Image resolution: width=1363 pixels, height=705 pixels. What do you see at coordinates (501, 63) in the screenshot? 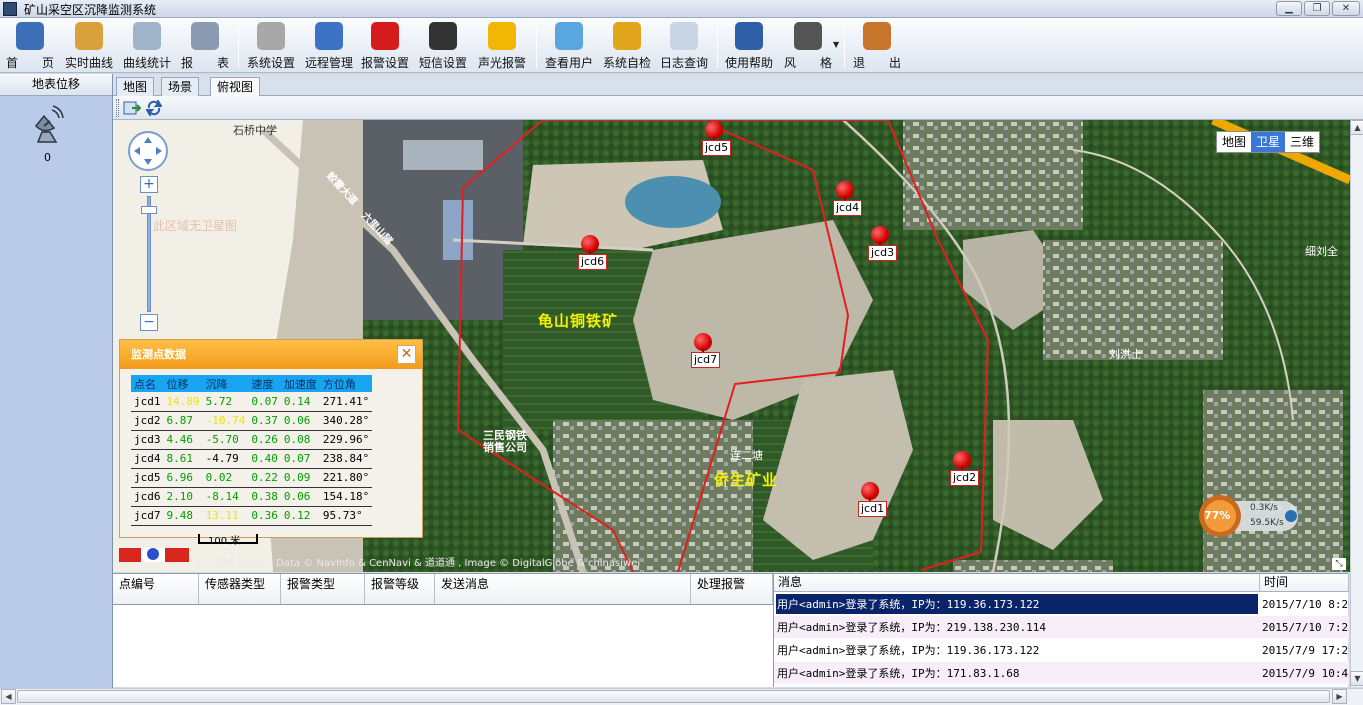
I see `sound-light-alarm-label: 声光报警` at bounding box center [501, 63].